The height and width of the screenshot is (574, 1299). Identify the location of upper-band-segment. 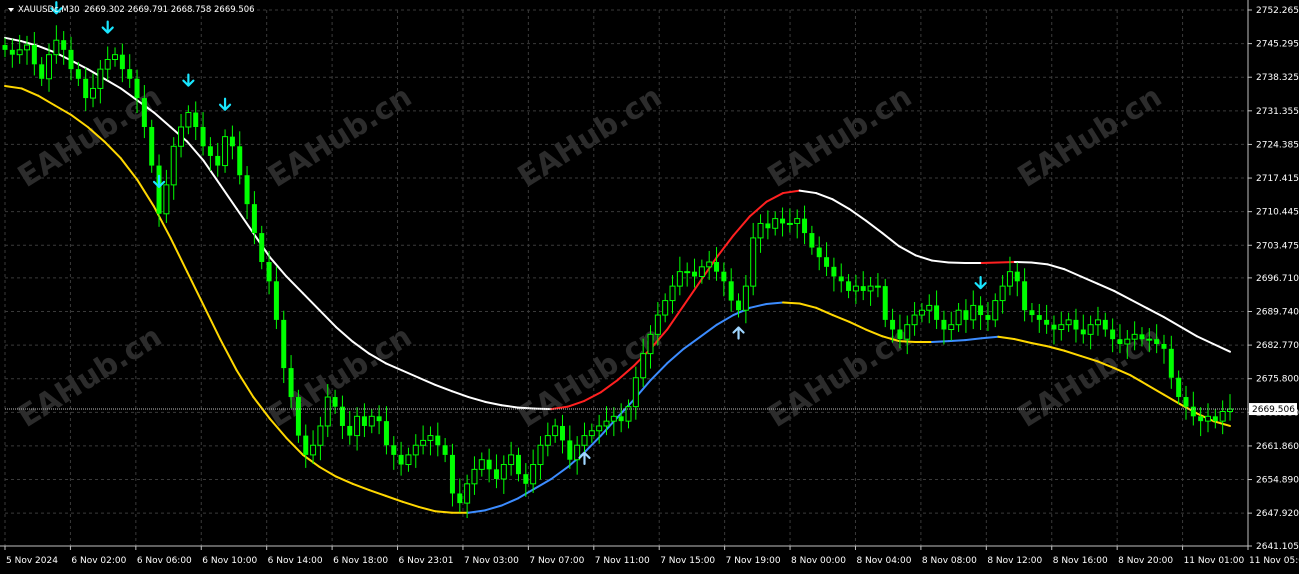
(526, 408).